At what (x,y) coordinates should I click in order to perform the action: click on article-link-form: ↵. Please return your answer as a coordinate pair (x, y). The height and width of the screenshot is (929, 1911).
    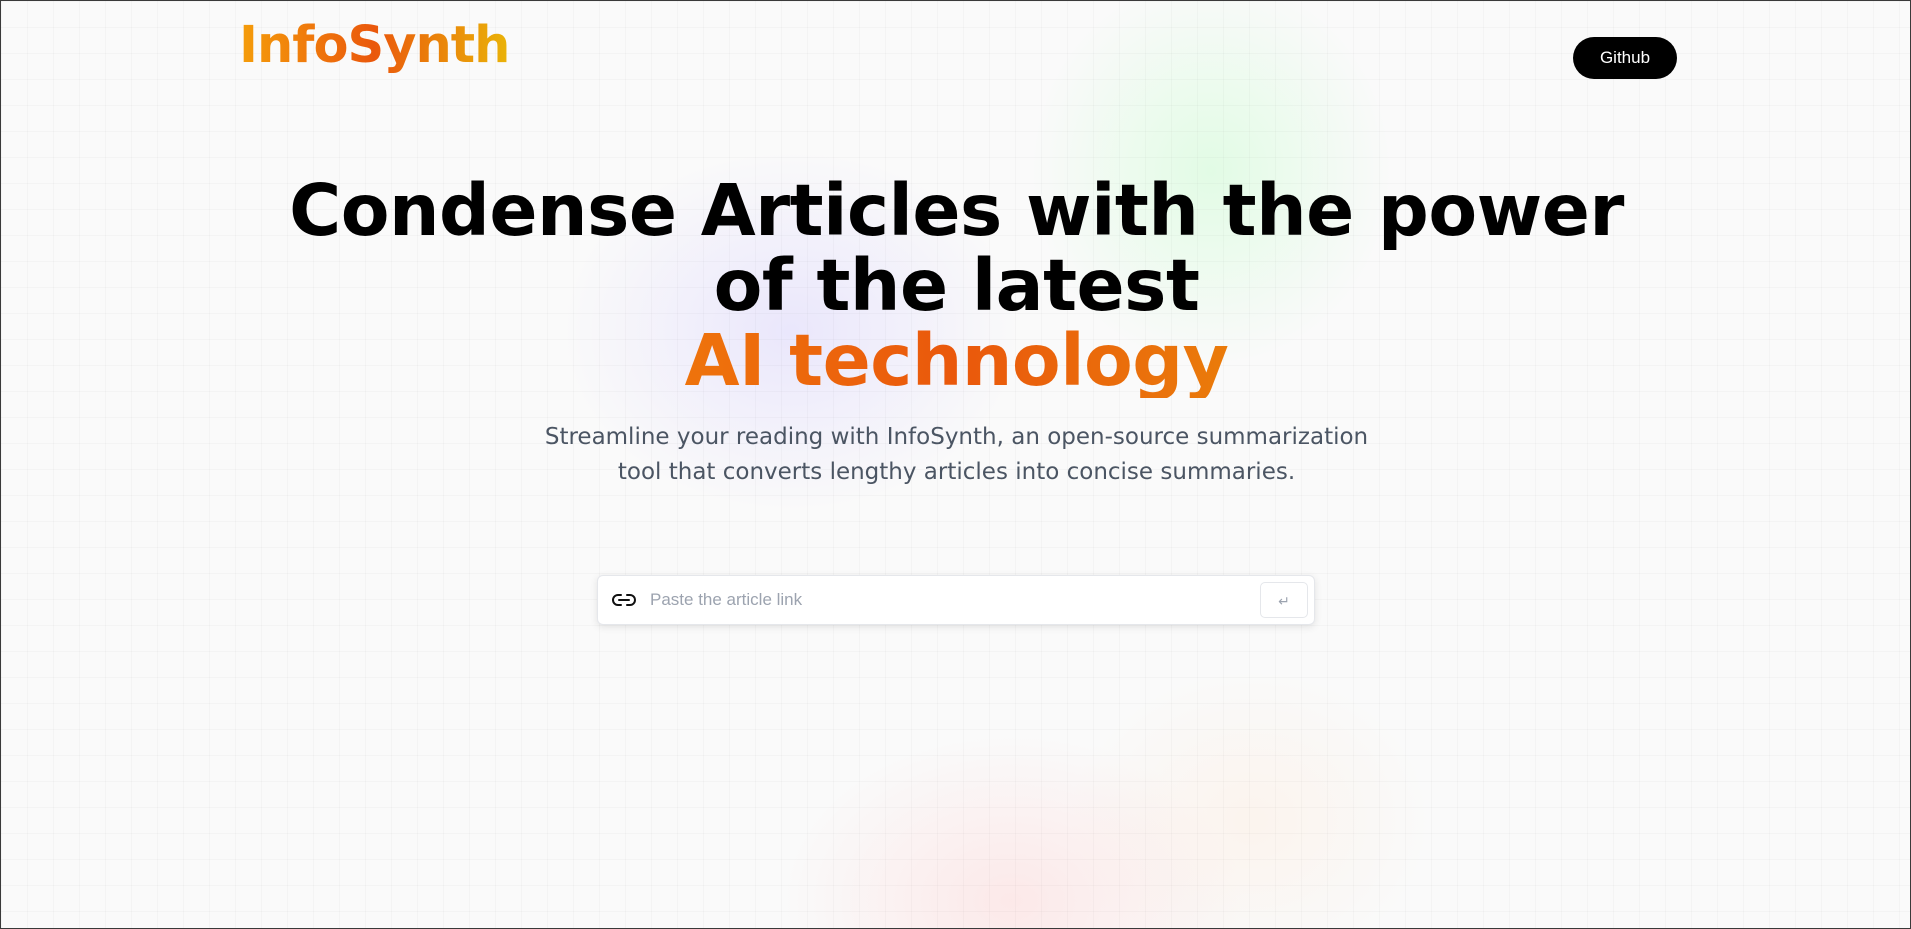
    Looking at the image, I should click on (956, 600).